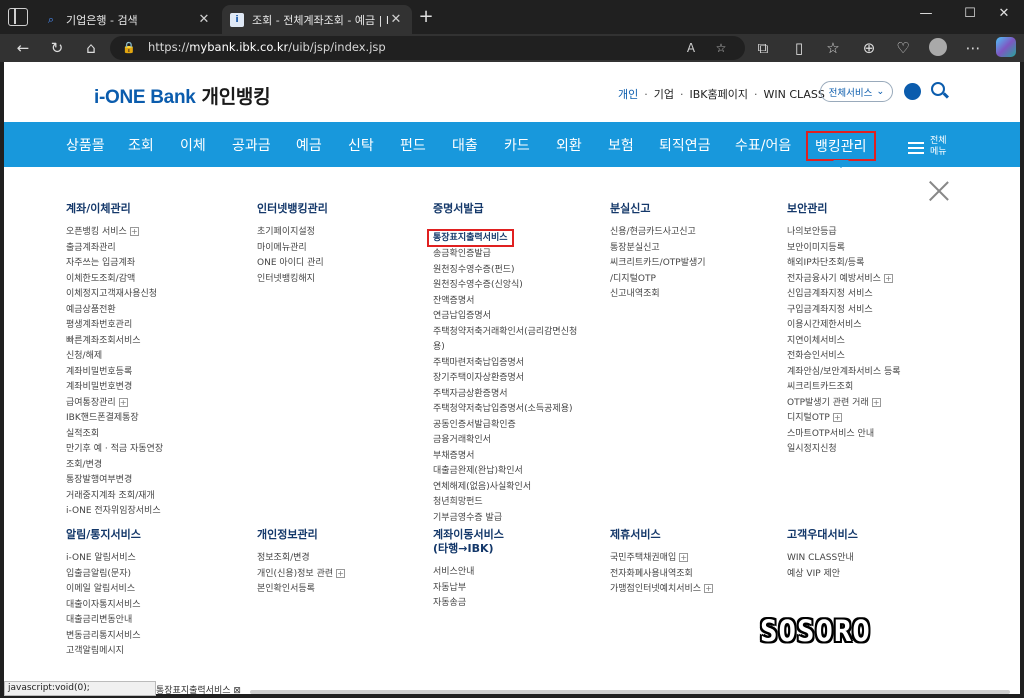  Describe the element at coordinates (872, 435) in the screenshot. I see `menu-item: 스마트OTP서비스 안내` at that location.